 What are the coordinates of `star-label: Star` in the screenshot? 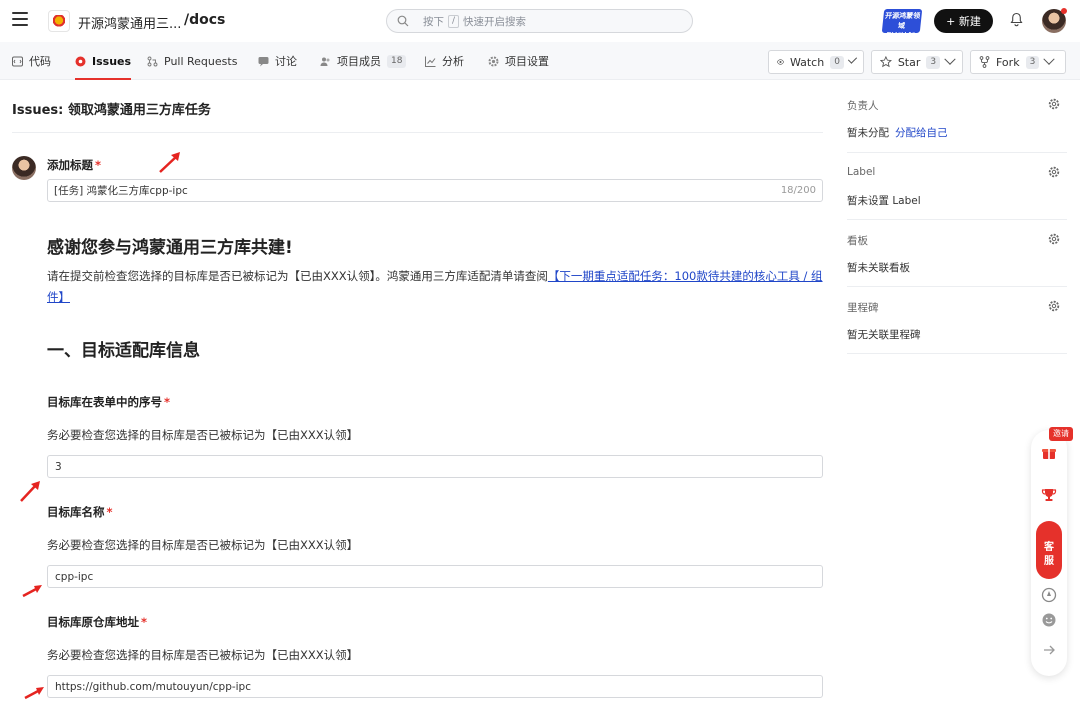 It's located at (909, 62).